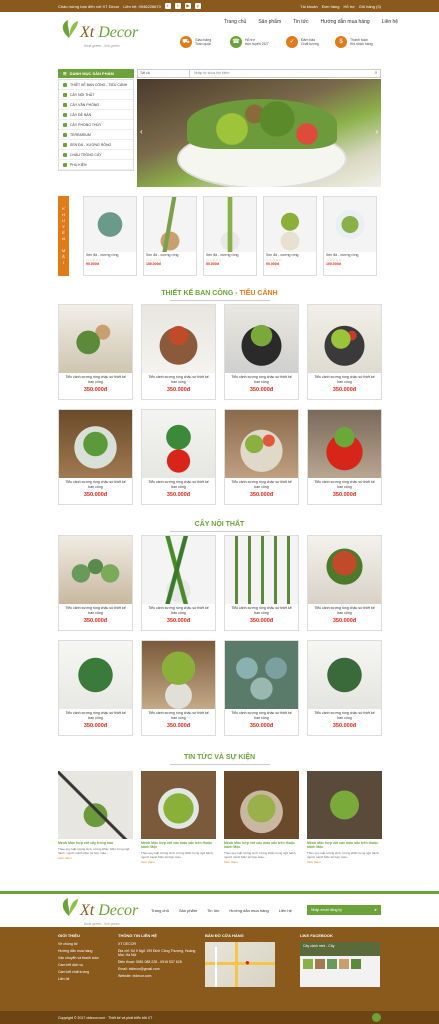  What do you see at coordinates (187, 6) in the screenshot?
I see `youtube-icon: ▶` at bounding box center [187, 6].